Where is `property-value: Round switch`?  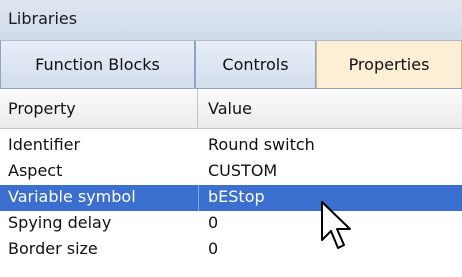 property-value: Round switch is located at coordinates (261, 144).